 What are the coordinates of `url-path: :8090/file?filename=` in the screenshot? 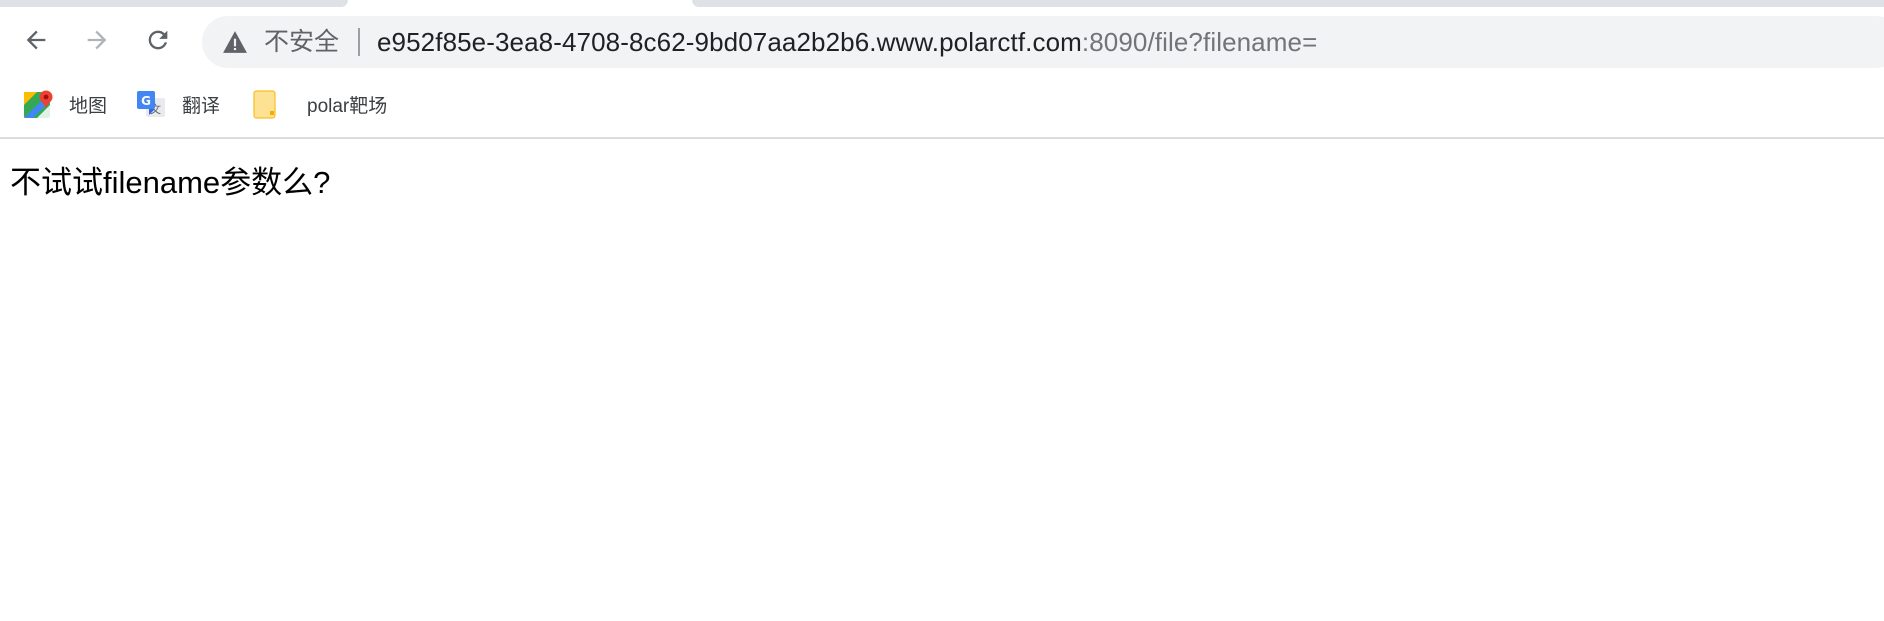 It's located at (1199, 42).